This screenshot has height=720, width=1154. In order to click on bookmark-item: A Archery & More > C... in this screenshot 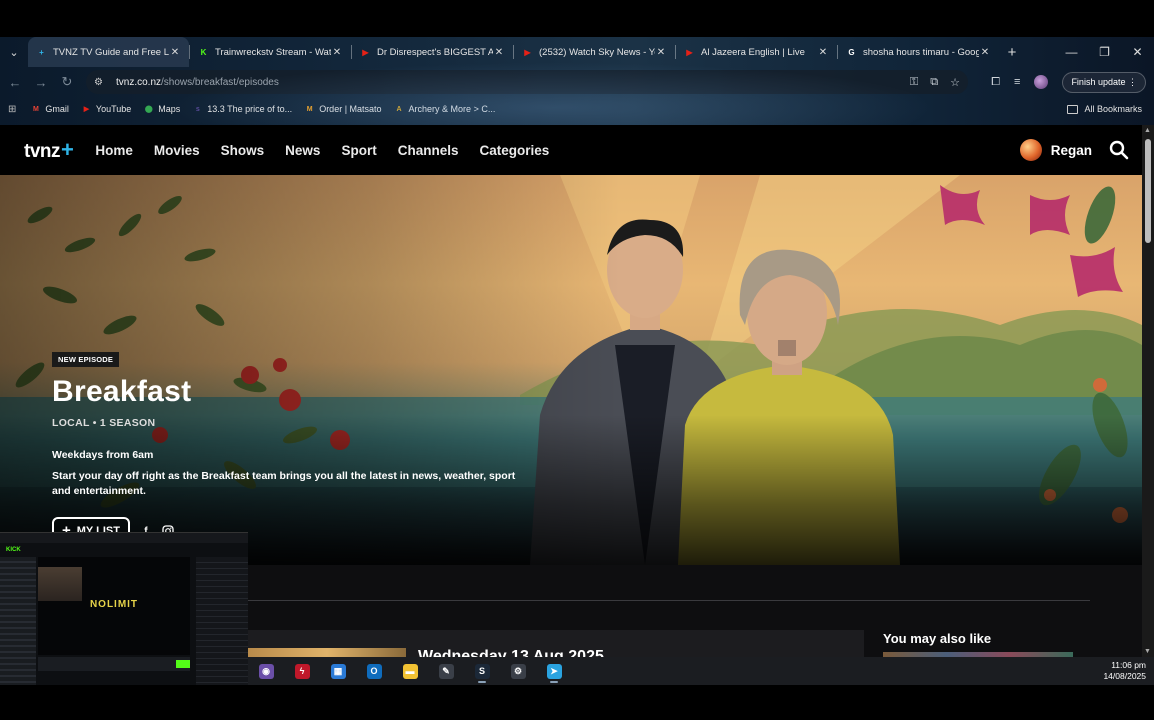, I will do `click(445, 109)`.